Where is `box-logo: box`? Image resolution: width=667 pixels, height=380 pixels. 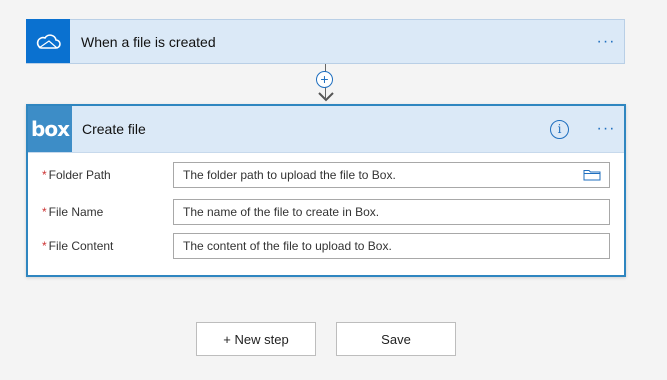
box-logo: box is located at coordinates (50, 129).